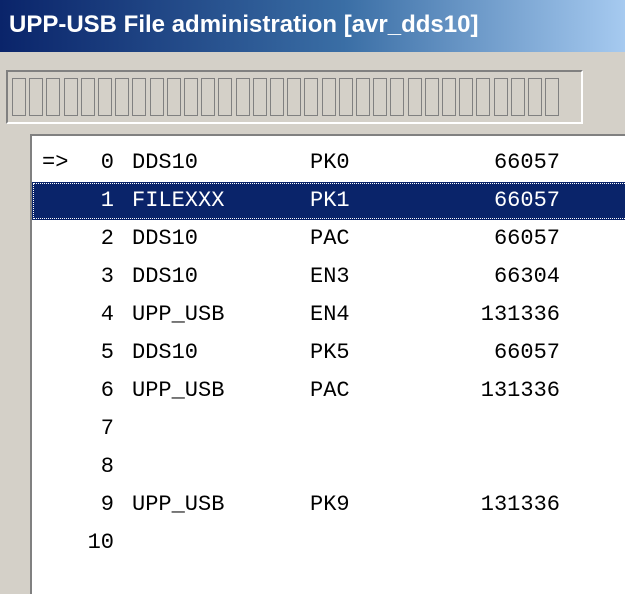 The width and height of the screenshot is (625, 594). What do you see at coordinates (107, 200) in the screenshot?
I see `slot-number: 1` at bounding box center [107, 200].